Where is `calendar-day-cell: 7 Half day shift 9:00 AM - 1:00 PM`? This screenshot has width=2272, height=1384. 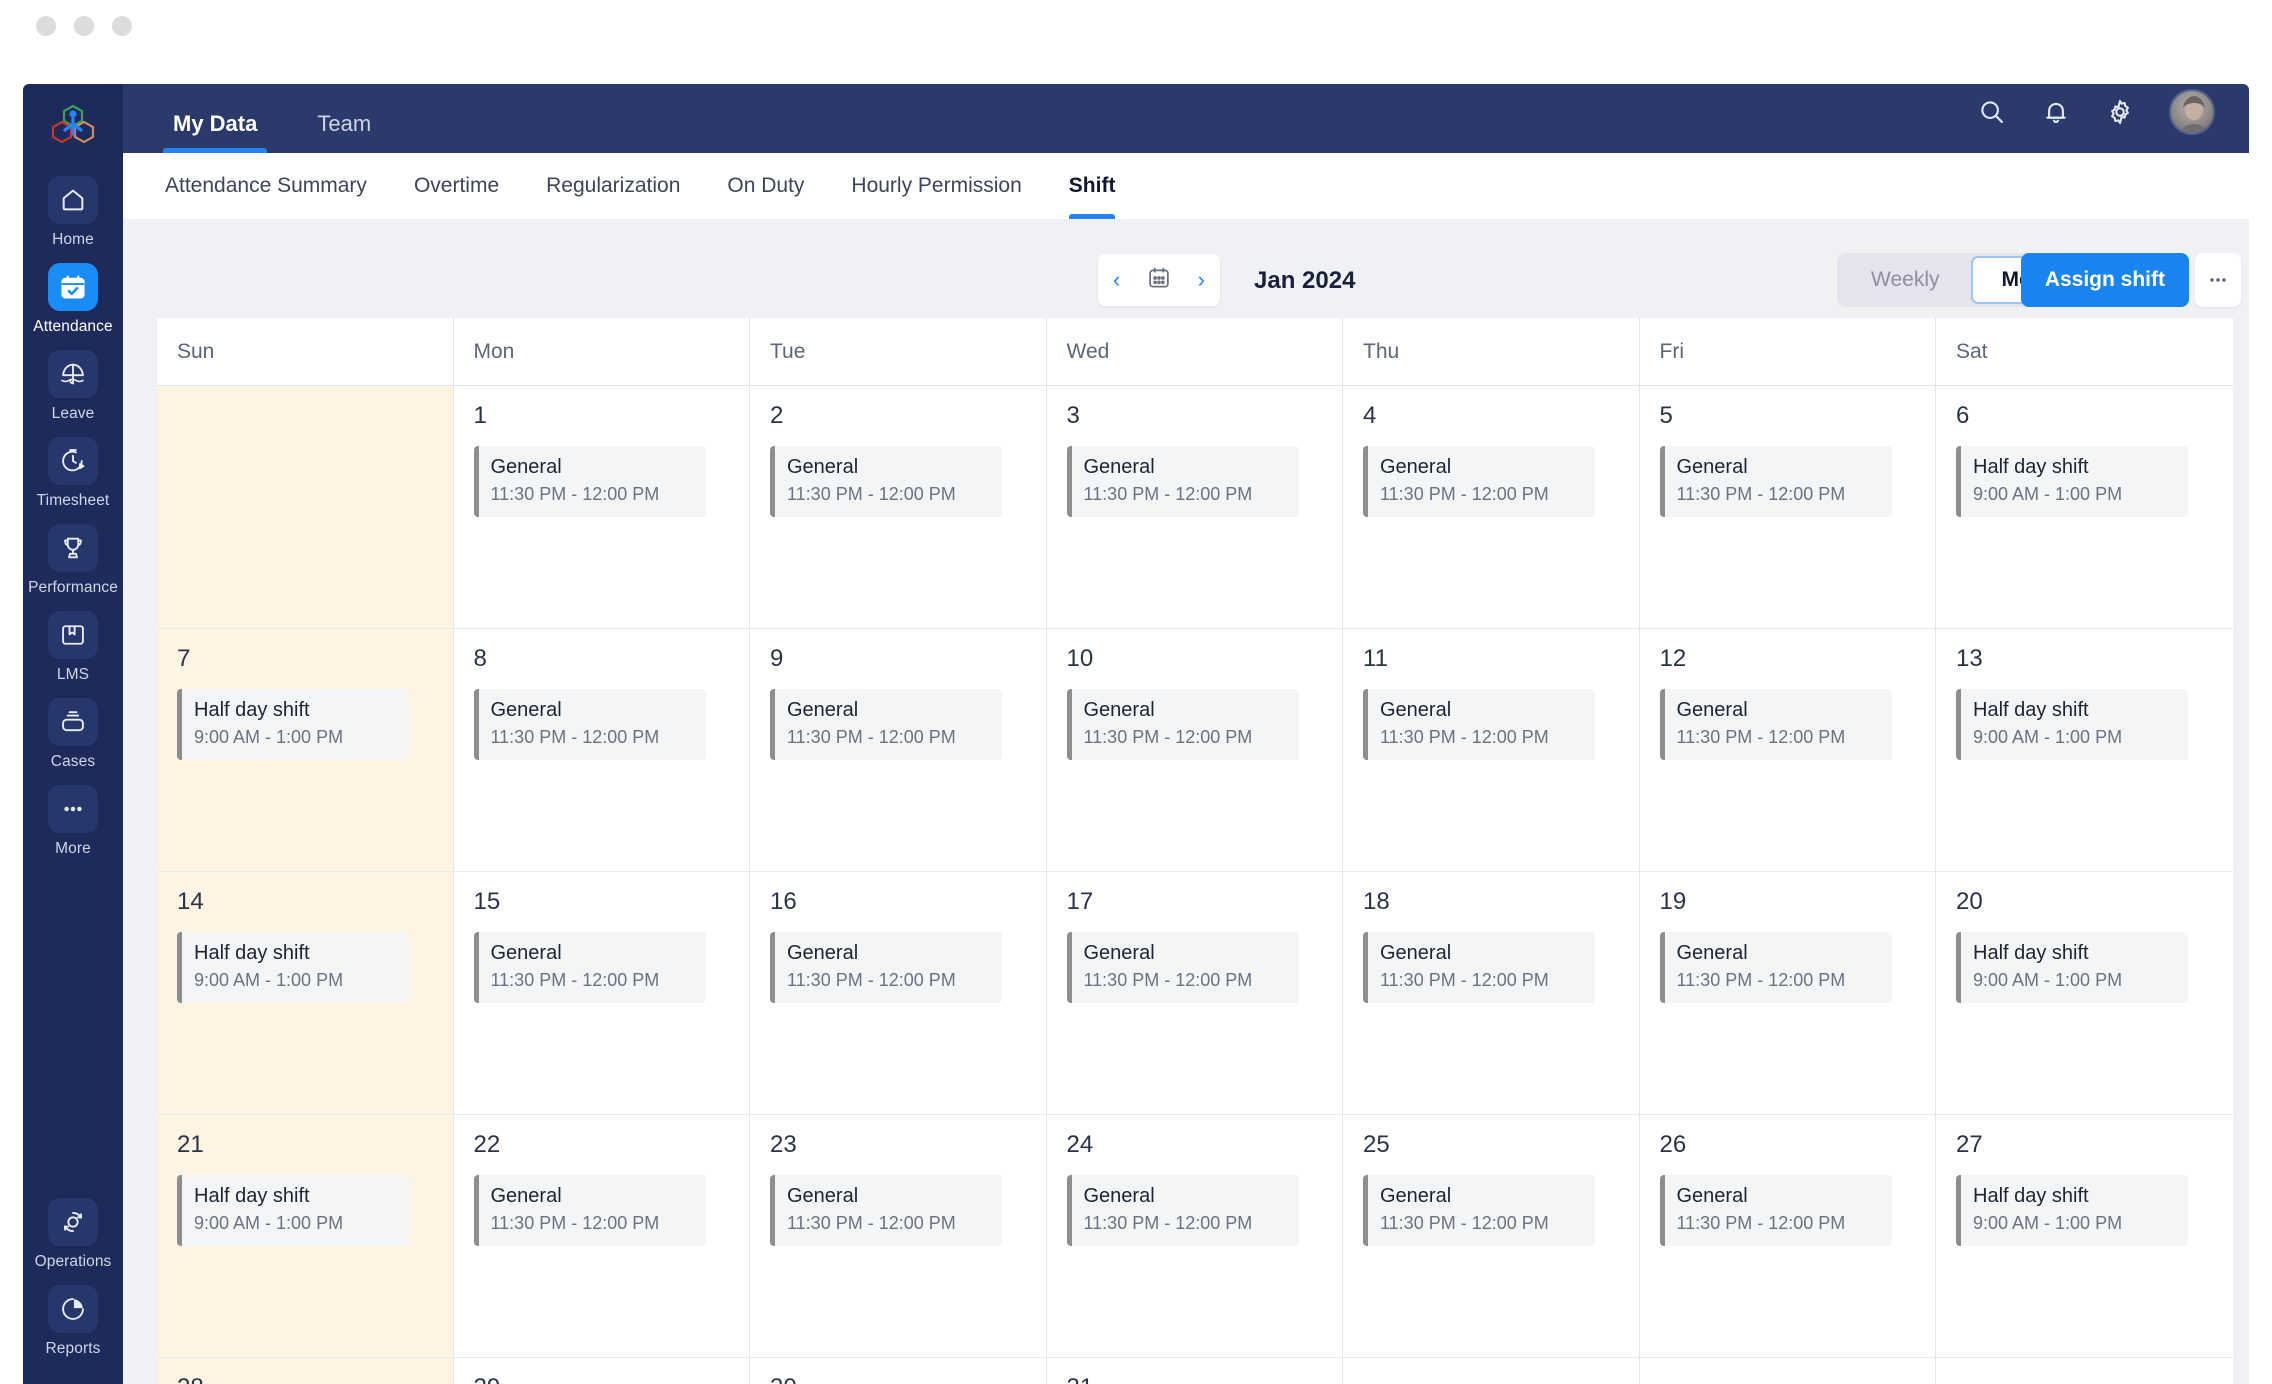
calendar-day-cell: 7 Half day shift 9:00 AM - 1:00 PM is located at coordinates (305, 750).